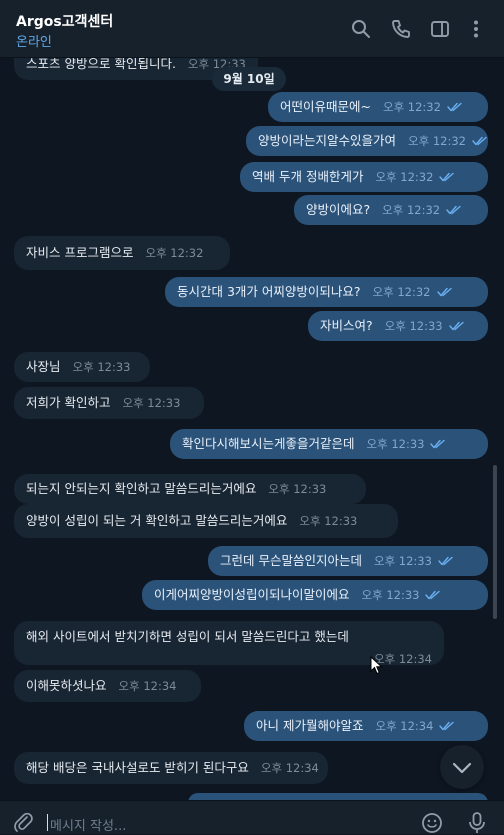 The image size is (504, 835). Describe the element at coordinates (249, 79) in the screenshot. I see `date-separator: 9월 10일` at that location.